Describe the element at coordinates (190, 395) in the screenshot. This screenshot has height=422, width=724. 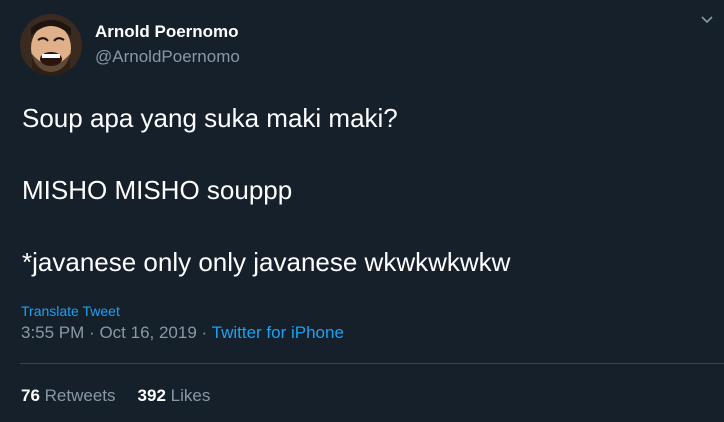
I see `likes-label: Likes` at that location.